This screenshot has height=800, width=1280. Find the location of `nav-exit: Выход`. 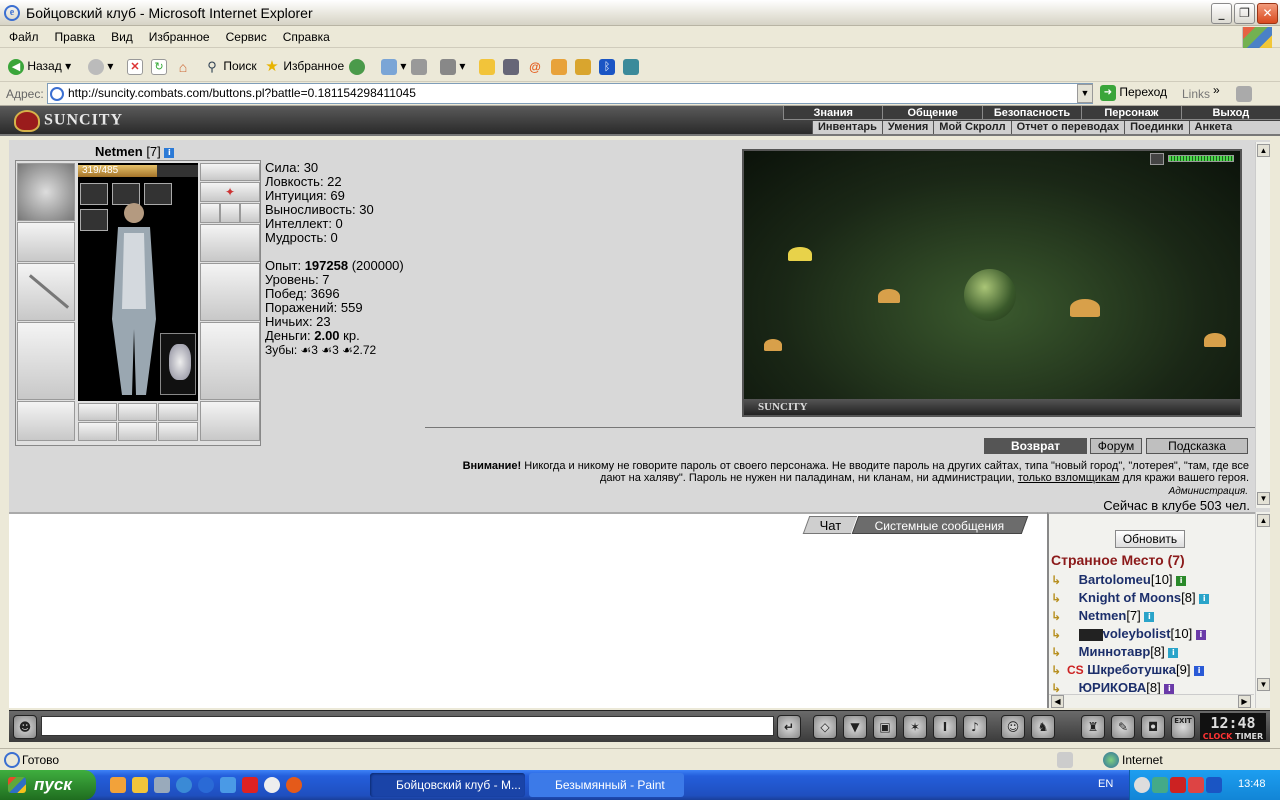

nav-exit: Выход is located at coordinates (1230, 112).